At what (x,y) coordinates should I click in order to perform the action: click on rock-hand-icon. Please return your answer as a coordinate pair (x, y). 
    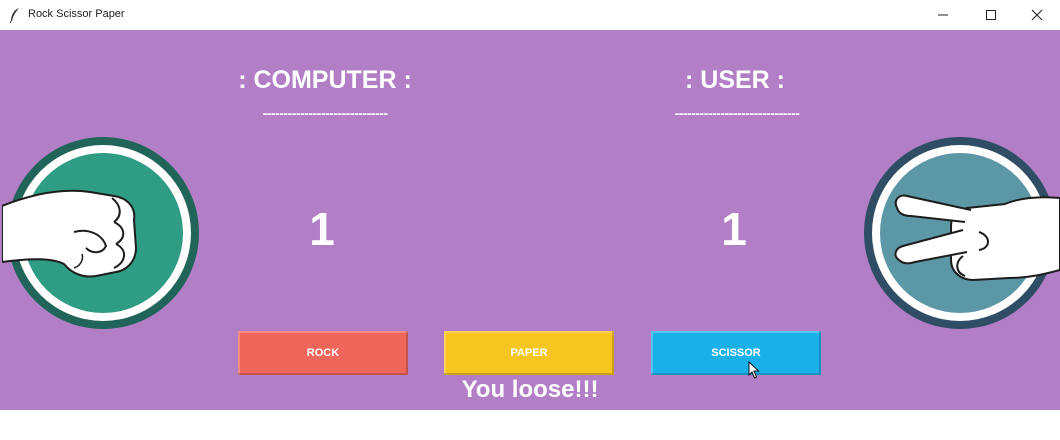
    Looking at the image, I should click on (100, 233).